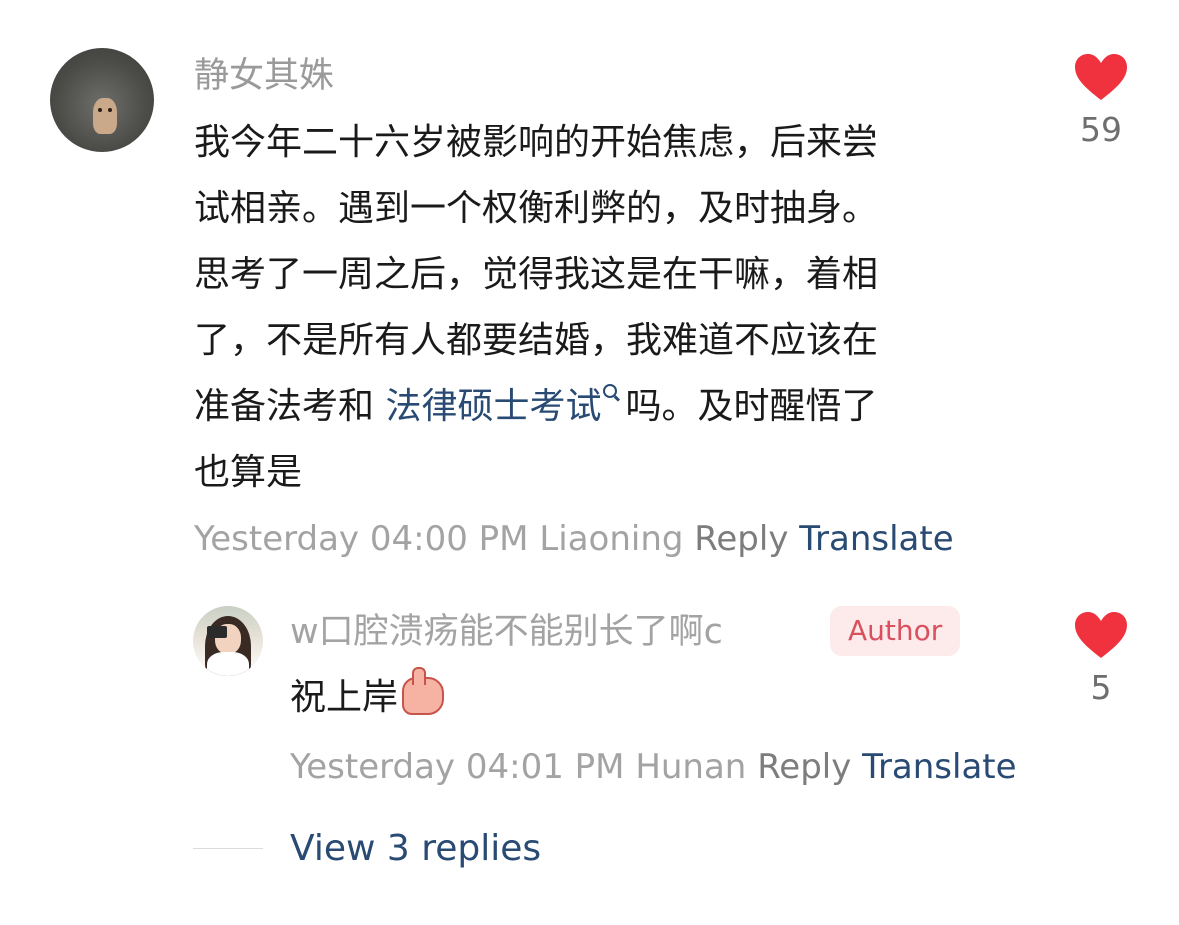 This screenshot has width=1179, height=925. Describe the element at coordinates (1101, 687) in the screenshot. I see `like-count: 5` at that location.